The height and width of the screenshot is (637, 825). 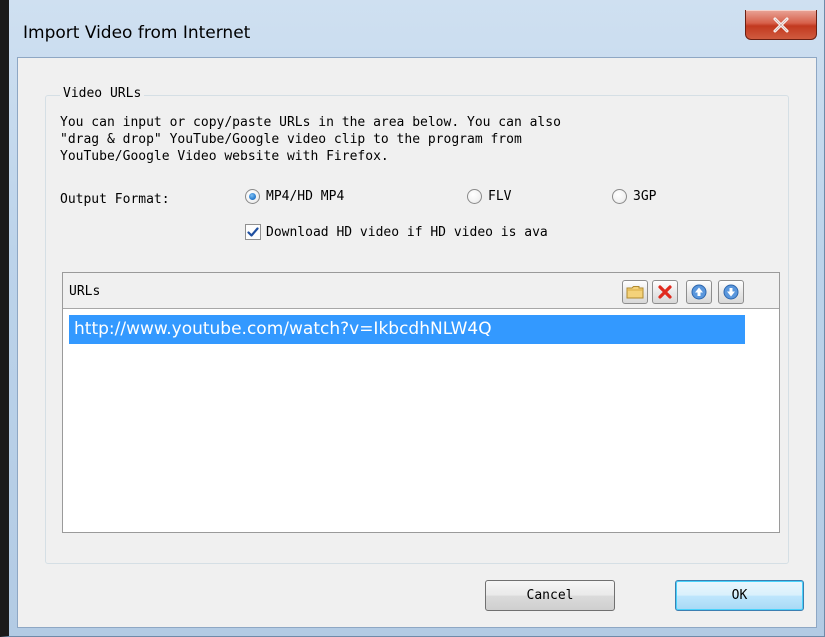 I want to click on radio-mp4: MP4/HD MP4, so click(x=294, y=196).